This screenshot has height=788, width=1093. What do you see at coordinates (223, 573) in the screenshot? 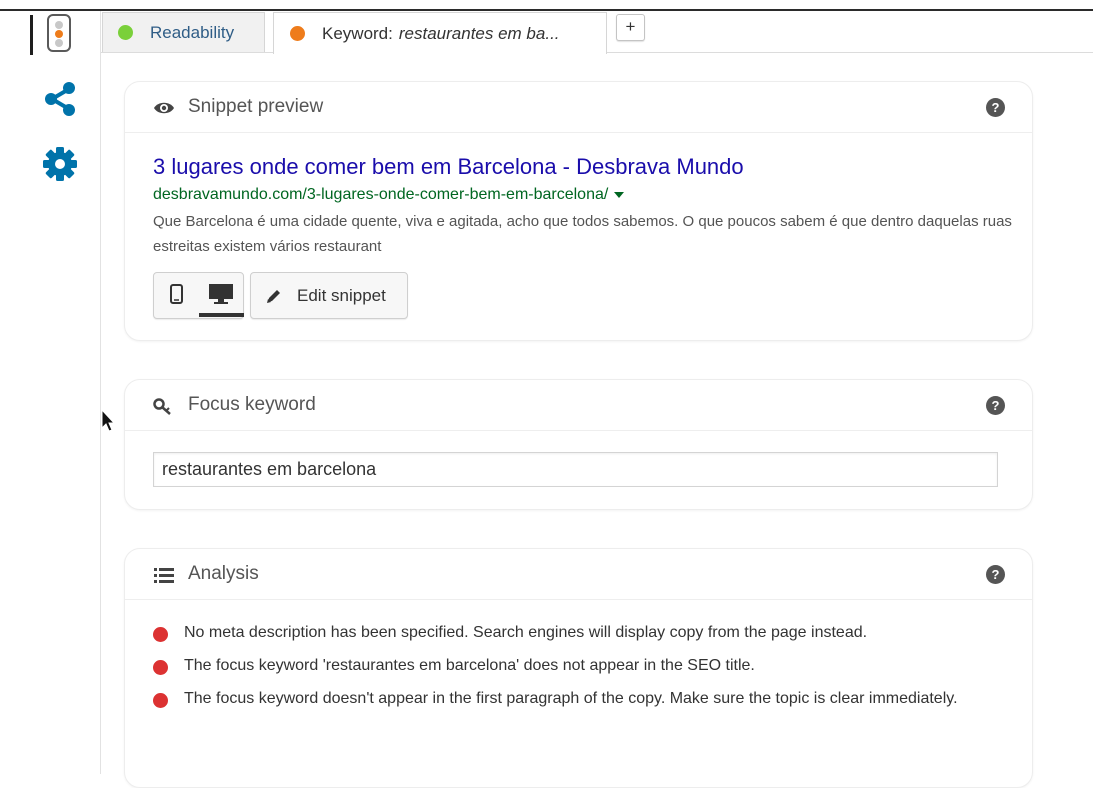
I see `analysis-title: Analysis` at bounding box center [223, 573].